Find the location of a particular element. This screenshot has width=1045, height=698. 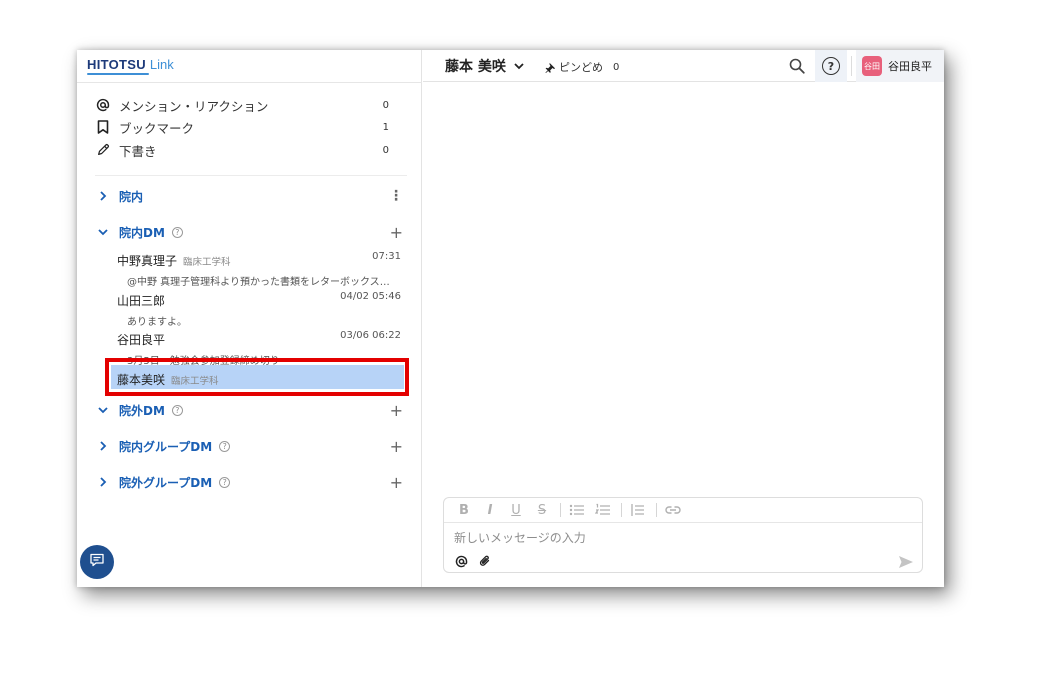

channel-title-text: 藤本 美咲 is located at coordinates (475, 67).